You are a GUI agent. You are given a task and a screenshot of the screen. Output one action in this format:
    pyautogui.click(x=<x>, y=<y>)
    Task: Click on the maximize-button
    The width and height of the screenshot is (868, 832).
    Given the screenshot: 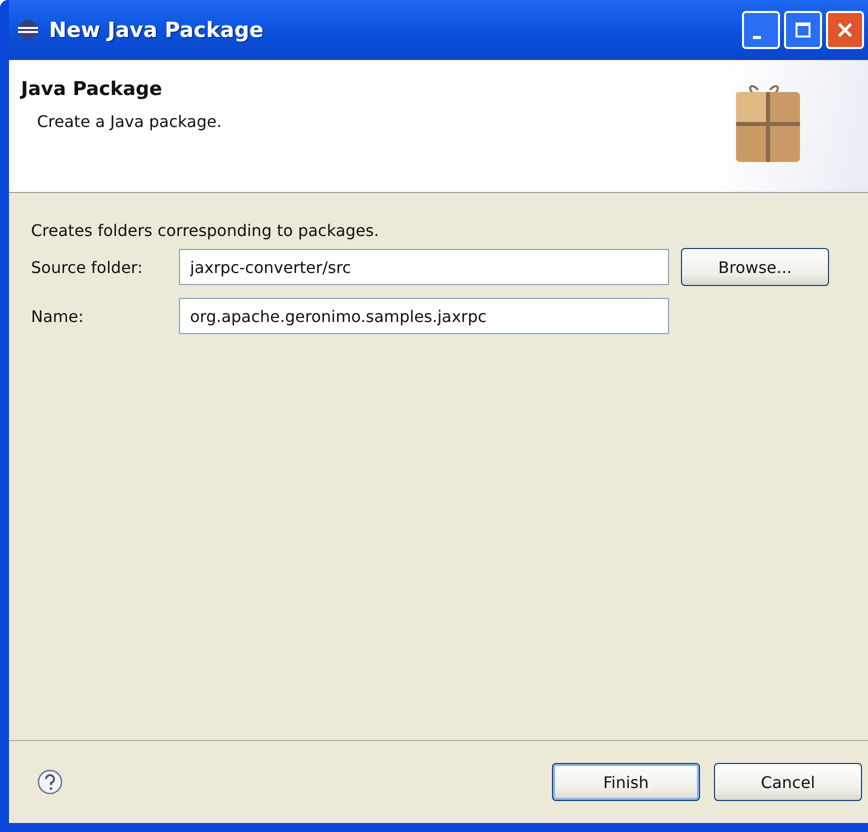 What is the action you would take?
    pyautogui.click(x=803, y=30)
    